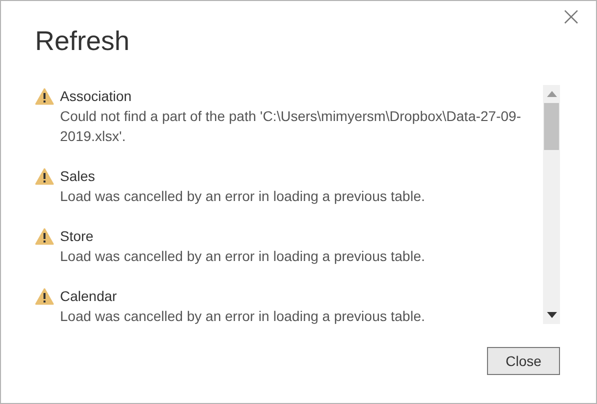 The width and height of the screenshot is (597, 404). What do you see at coordinates (78, 176) in the screenshot?
I see `error-source: Sales` at bounding box center [78, 176].